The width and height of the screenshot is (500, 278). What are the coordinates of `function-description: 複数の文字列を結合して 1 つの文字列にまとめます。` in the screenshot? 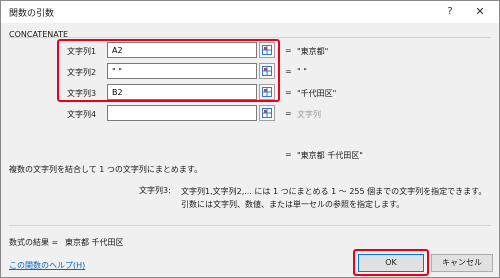 It's located at (106, 169).